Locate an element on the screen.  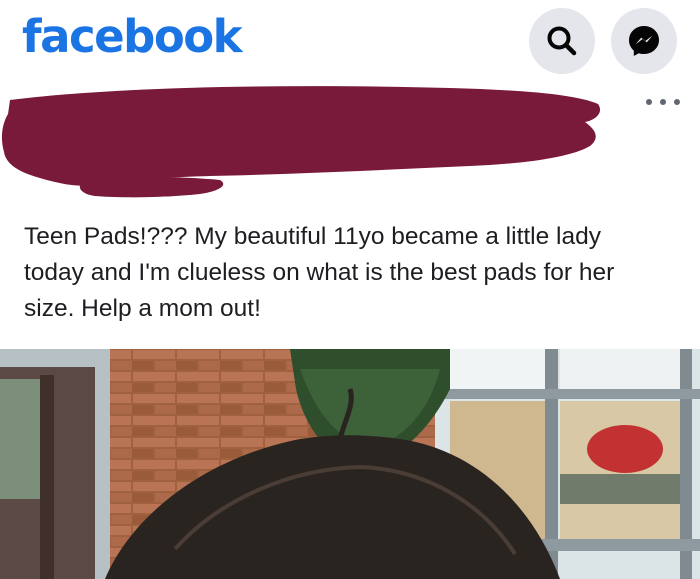
more-options-button is located at coordinates (663, 102).